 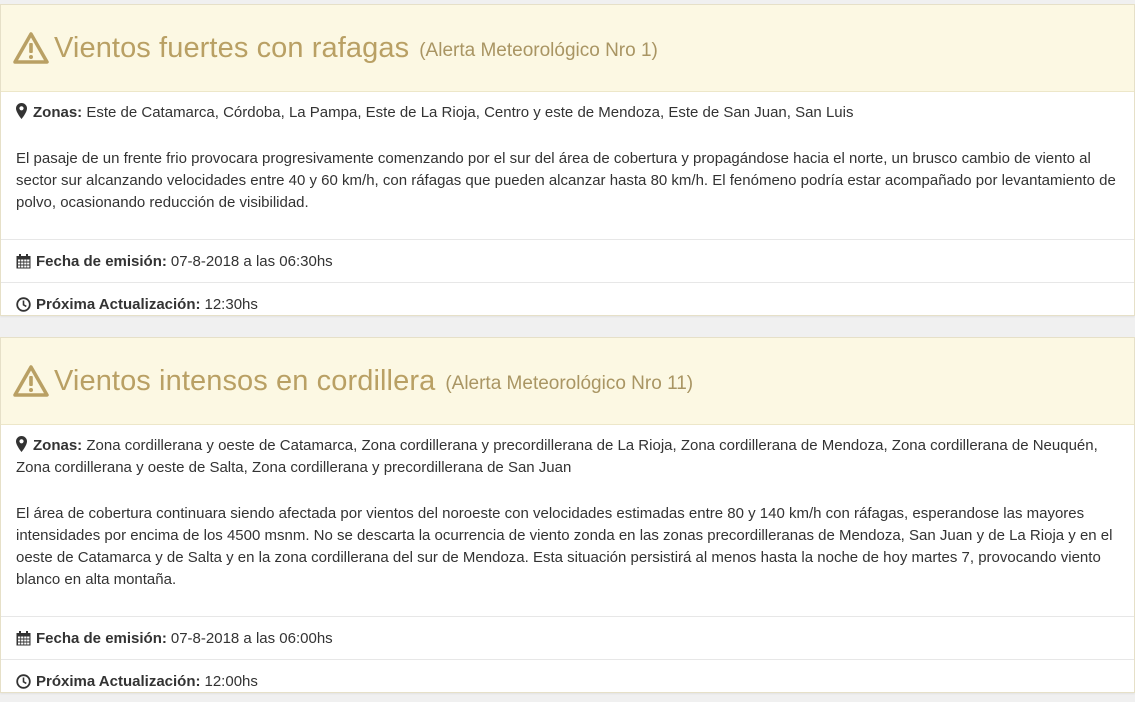 What do you see at coordinates (538, 50) in the screenshot?
I see `alert-subtitle: (Alerta Meteorológico Nro 1)` at bounding box center [538, 50].